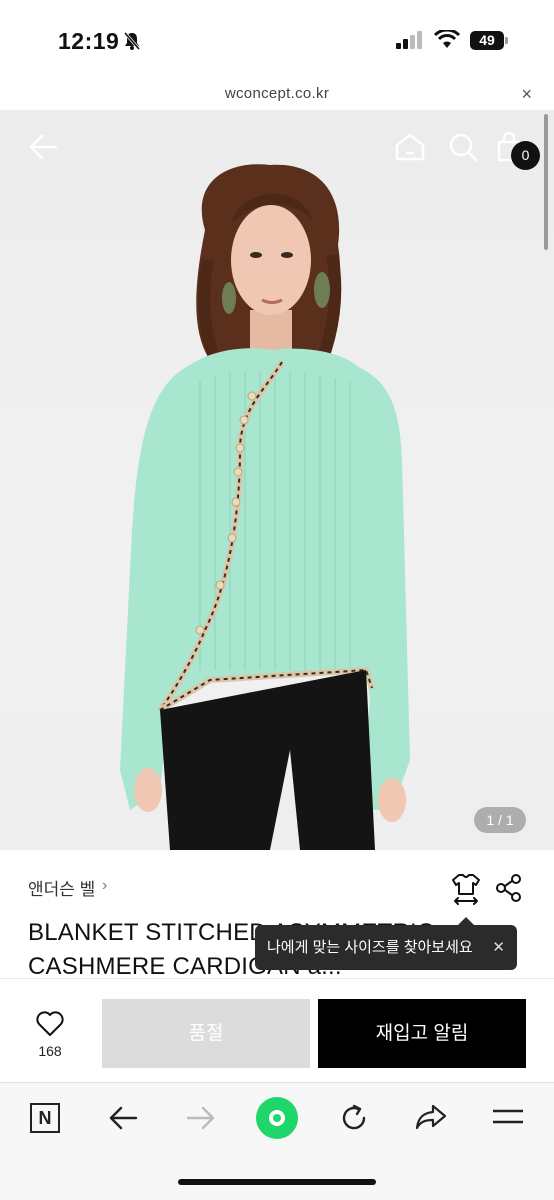  What do you see at coordinates (500, 820) in the screenshot?
I see `image-counter: 1 / 1` at bounding box center [500, 820].